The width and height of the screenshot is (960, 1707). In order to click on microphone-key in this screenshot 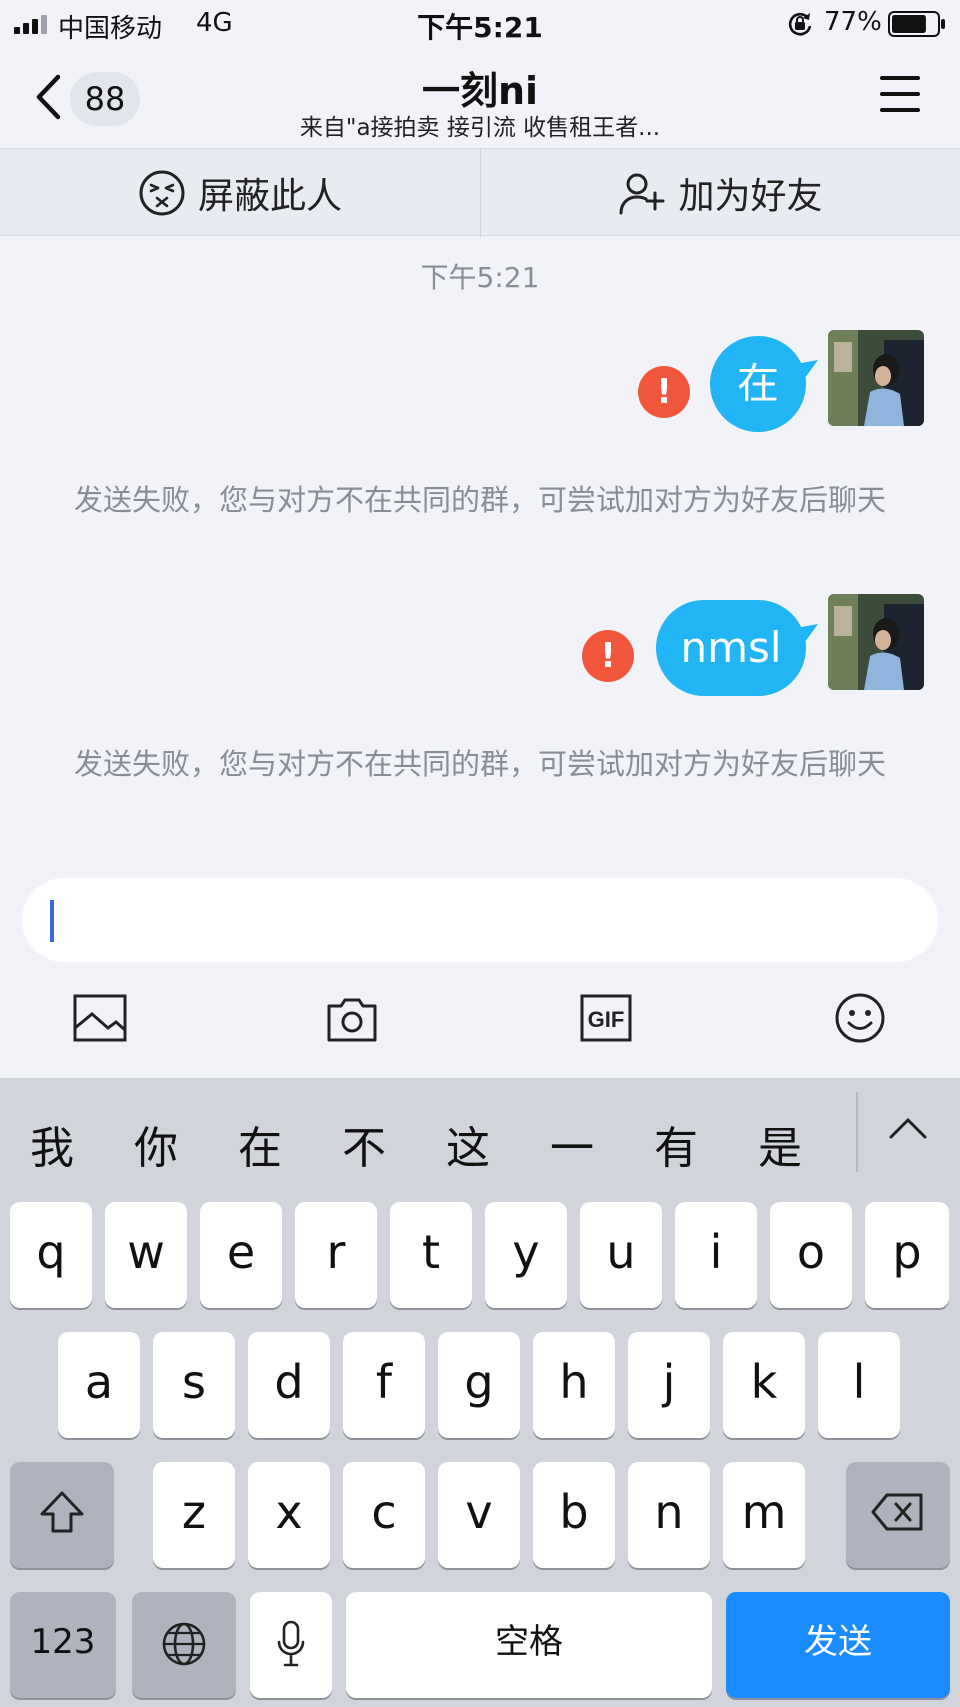, I will do `click(291, 1645)`.